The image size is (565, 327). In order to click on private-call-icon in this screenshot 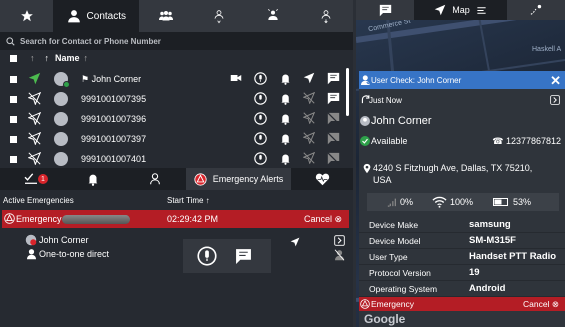, I will do `click(31, 254)`.